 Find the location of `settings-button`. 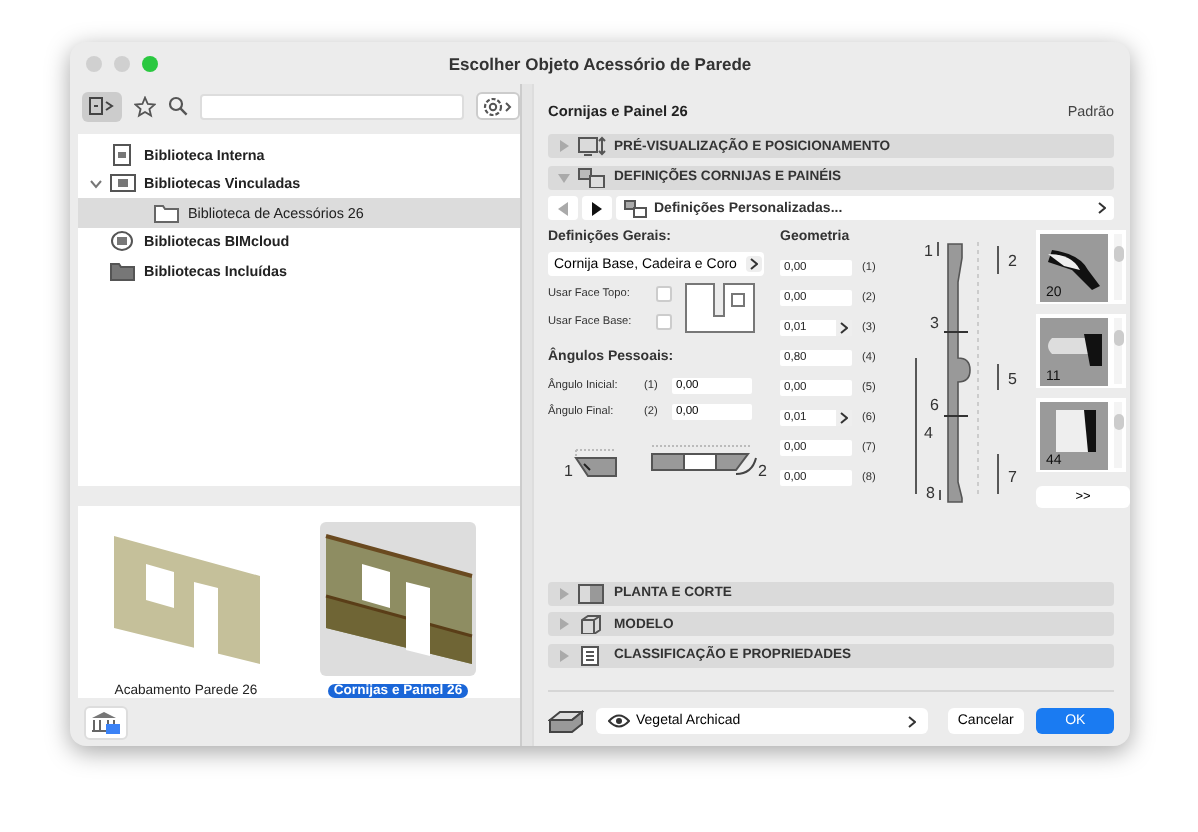

settings-button is located at coordinates (498, 106).